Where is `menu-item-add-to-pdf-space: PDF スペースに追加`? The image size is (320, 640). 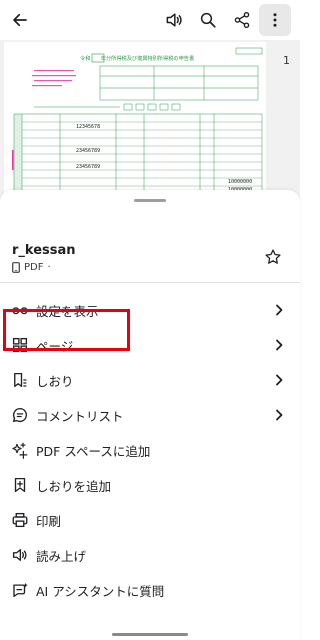
menu-item-add-to-pdf-space: PDF スペースに追加 is located at coordinates (150, 450).